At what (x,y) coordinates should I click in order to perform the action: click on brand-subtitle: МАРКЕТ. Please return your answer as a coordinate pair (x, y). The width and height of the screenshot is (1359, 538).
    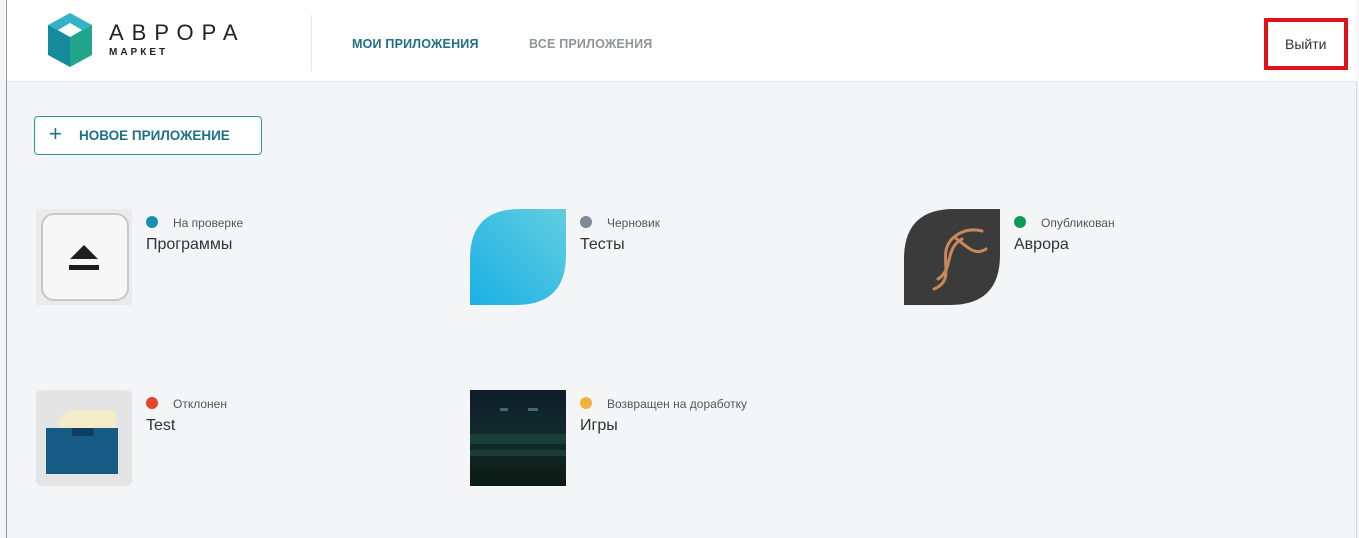
    Looking at the image, I should click on (139, 52).